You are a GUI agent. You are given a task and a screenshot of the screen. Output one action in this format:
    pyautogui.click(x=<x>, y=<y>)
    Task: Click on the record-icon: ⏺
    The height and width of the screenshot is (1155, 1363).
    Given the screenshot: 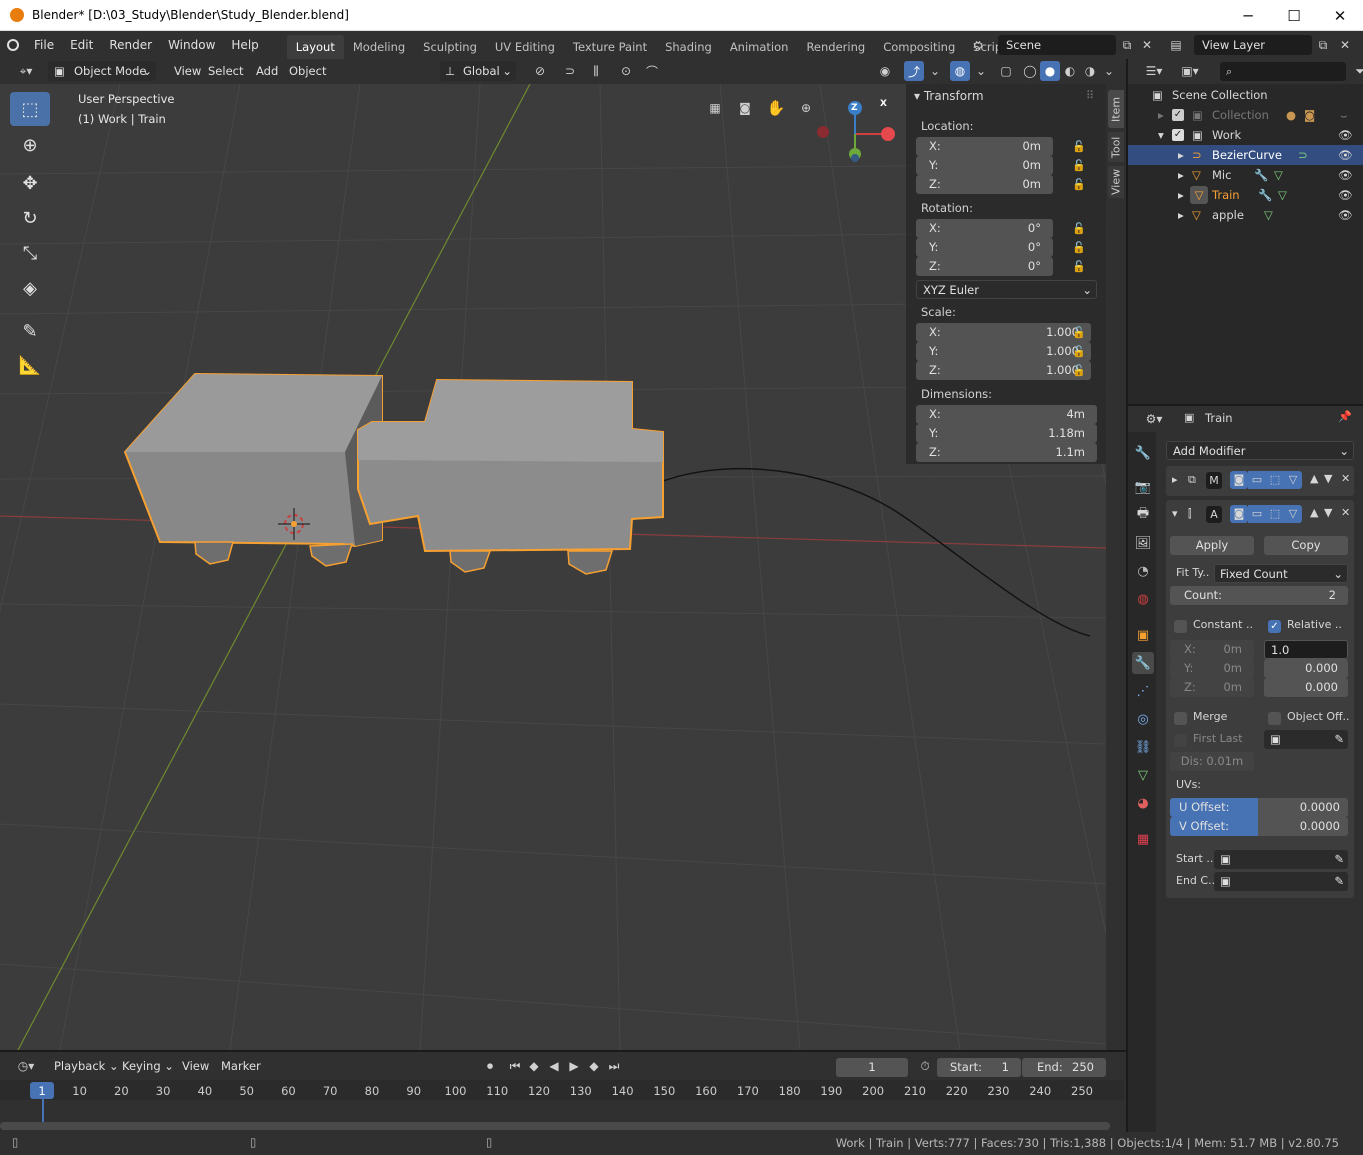 What is the action you would take?
    pyautogui.click(x=490, y=1066)
    